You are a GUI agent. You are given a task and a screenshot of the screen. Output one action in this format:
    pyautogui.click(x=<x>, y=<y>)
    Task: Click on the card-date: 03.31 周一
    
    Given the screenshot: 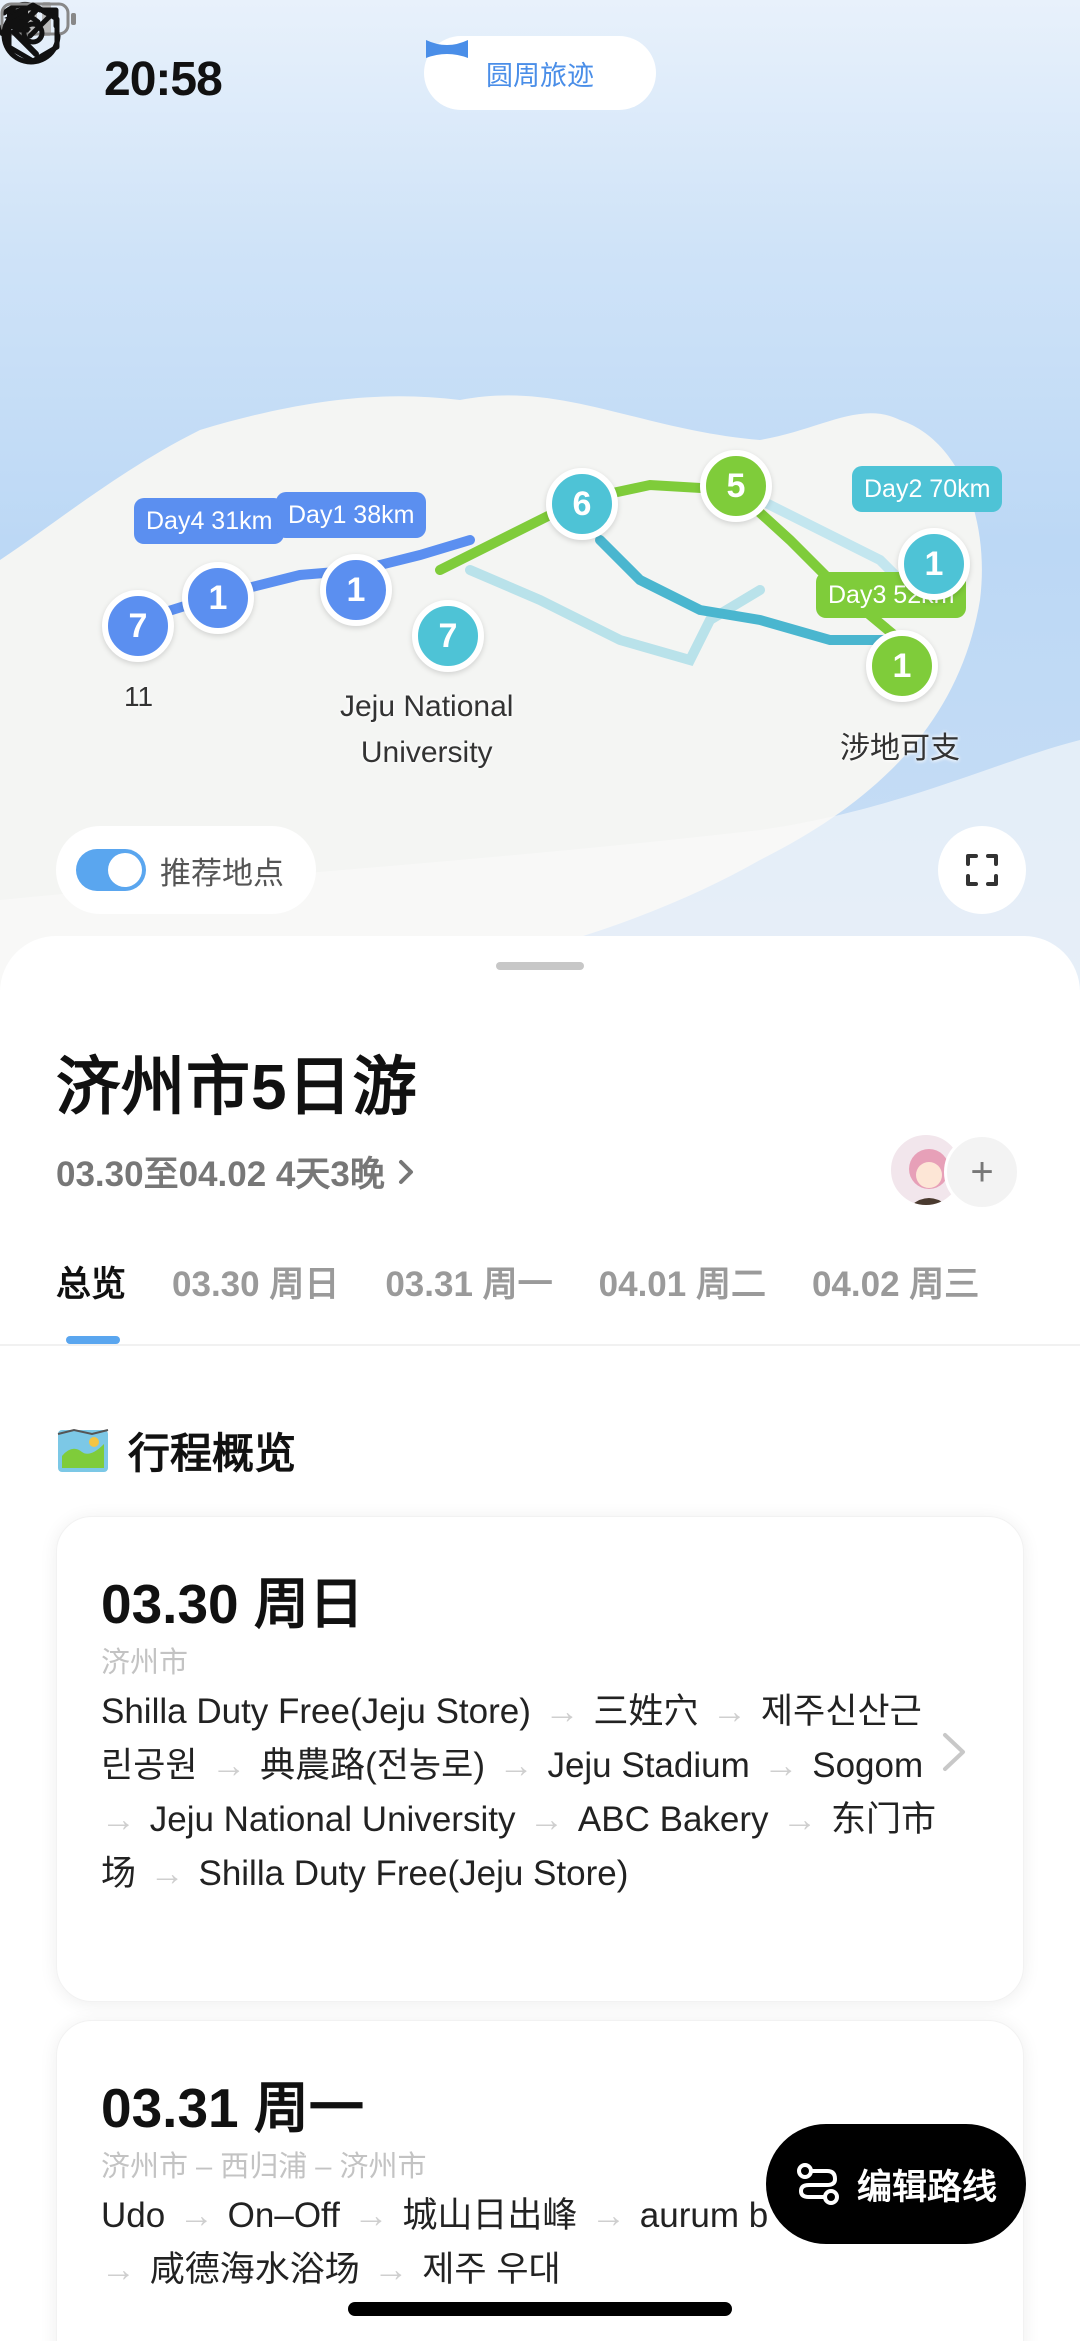 What is the action you would take?
    pyautogui.click(x=232, y=2108)
    